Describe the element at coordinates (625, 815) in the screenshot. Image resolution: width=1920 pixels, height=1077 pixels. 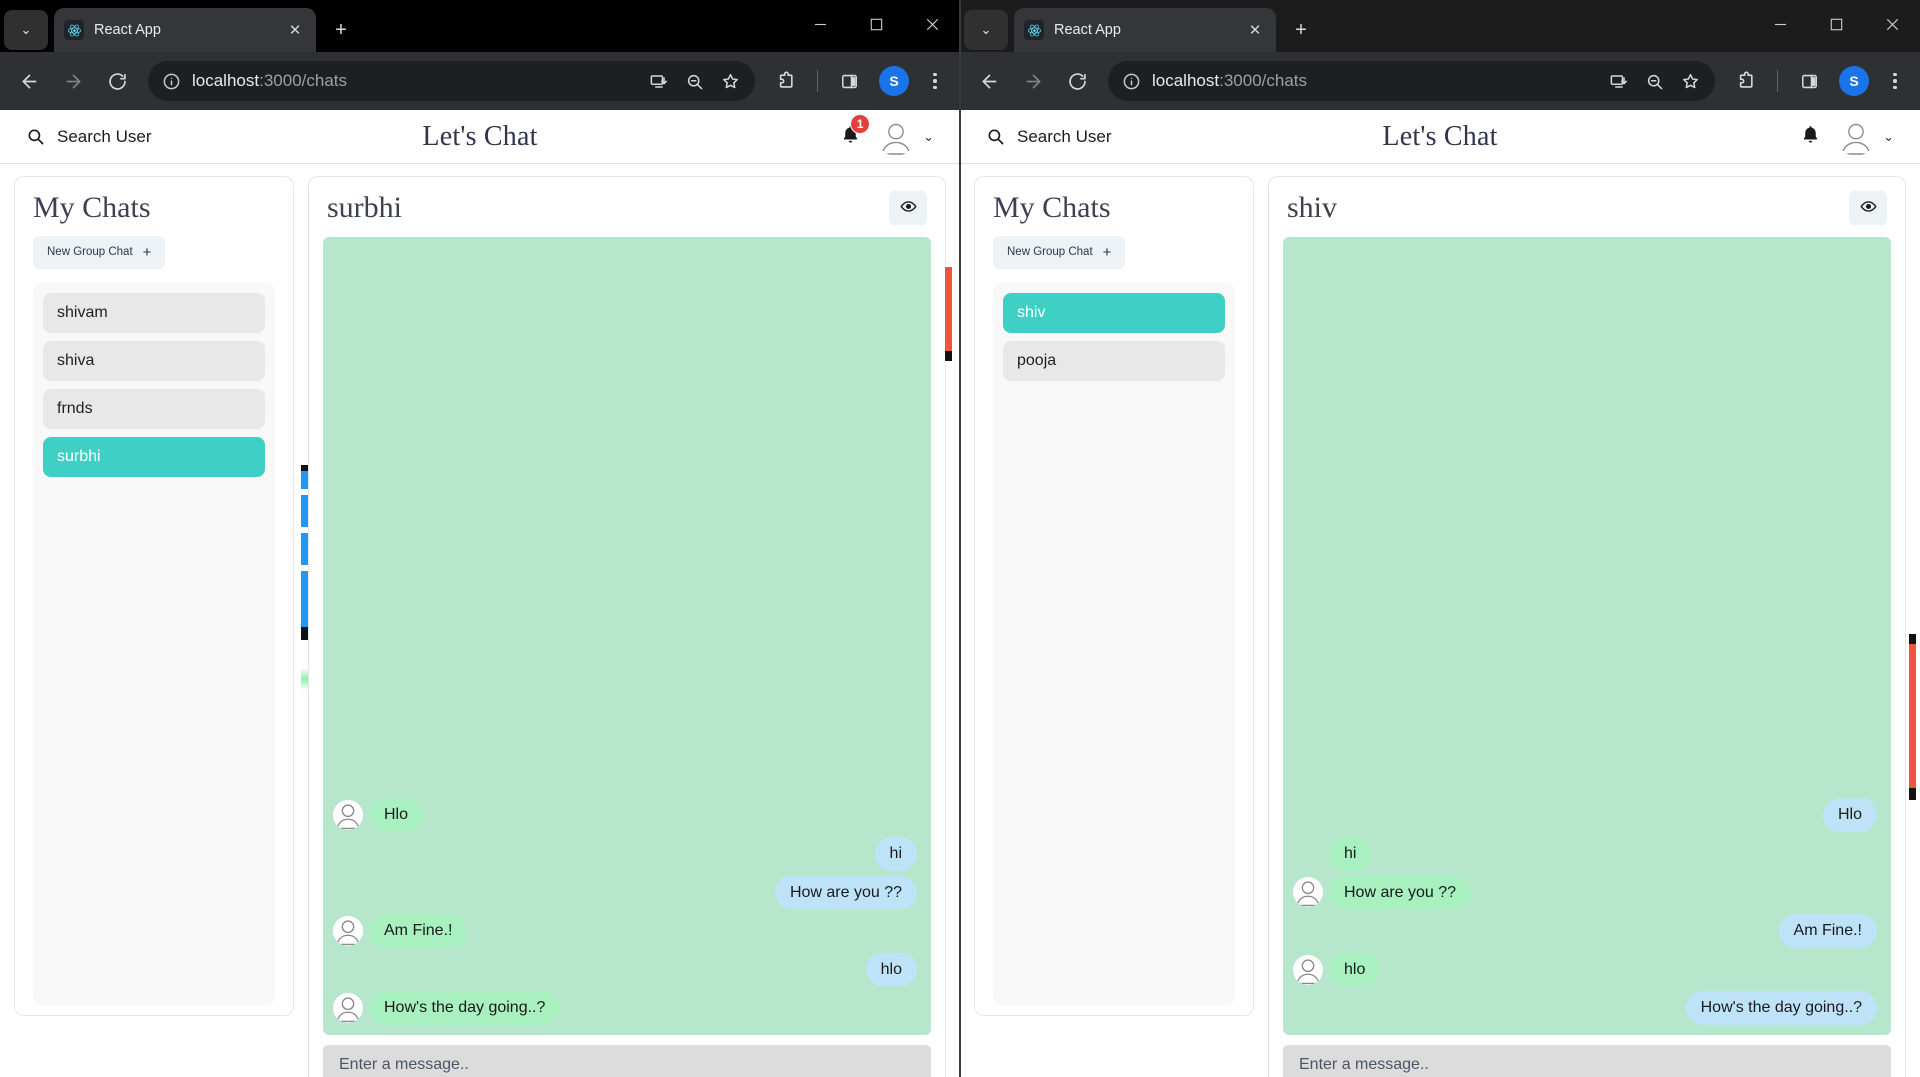
I see `message-row: Hlo` at that location.